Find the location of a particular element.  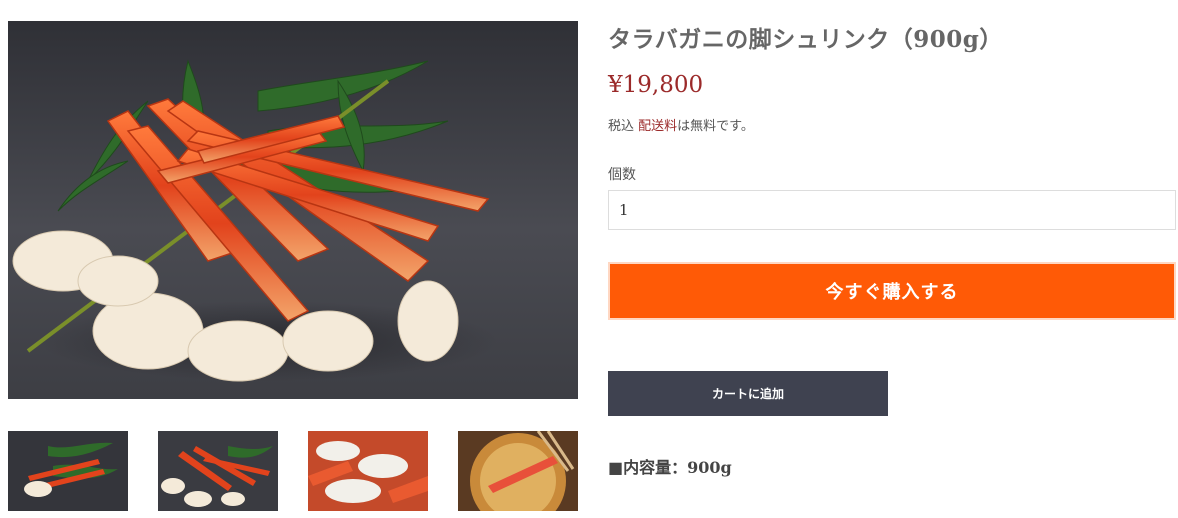

shipping-suffix: は無料です。 is located at coordinates (715, 126).